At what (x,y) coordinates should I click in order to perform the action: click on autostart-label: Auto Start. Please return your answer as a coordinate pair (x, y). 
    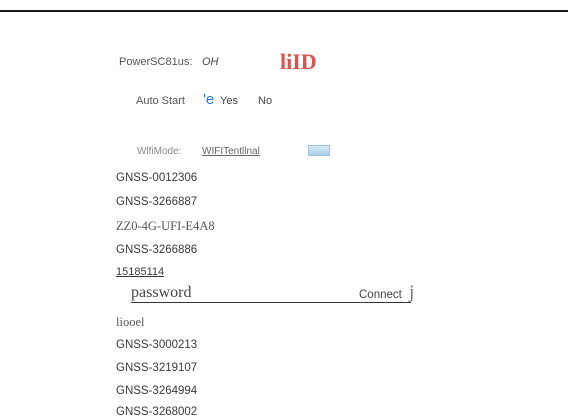
    Looking at the image, I should click on (160, 101).